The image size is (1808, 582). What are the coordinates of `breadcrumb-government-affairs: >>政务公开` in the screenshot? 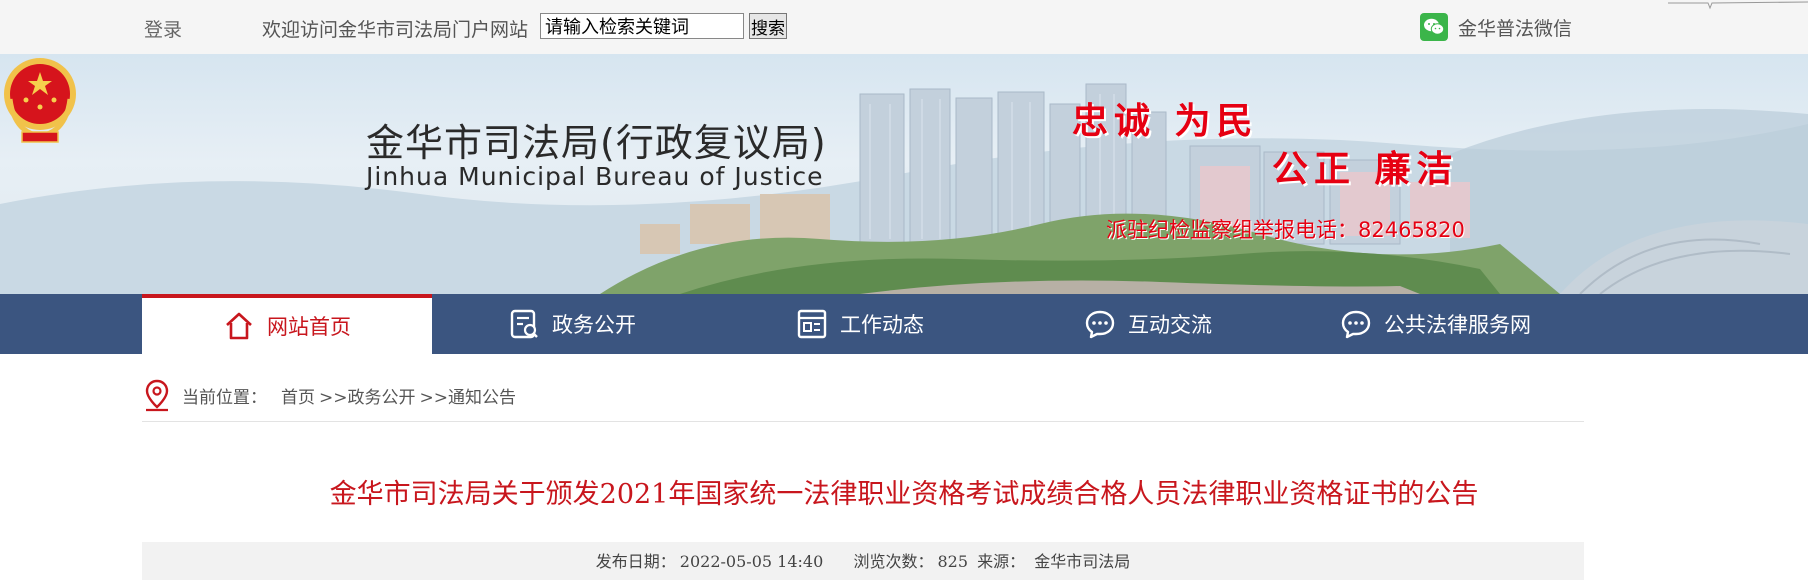 It's located at (367, 395).